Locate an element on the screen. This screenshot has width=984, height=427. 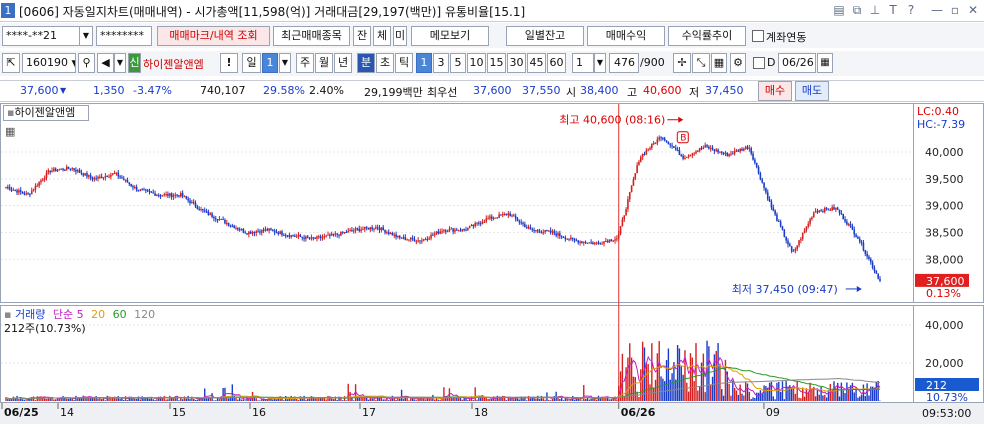
search-icon: ⚲ is located at coordinates (86, 63).